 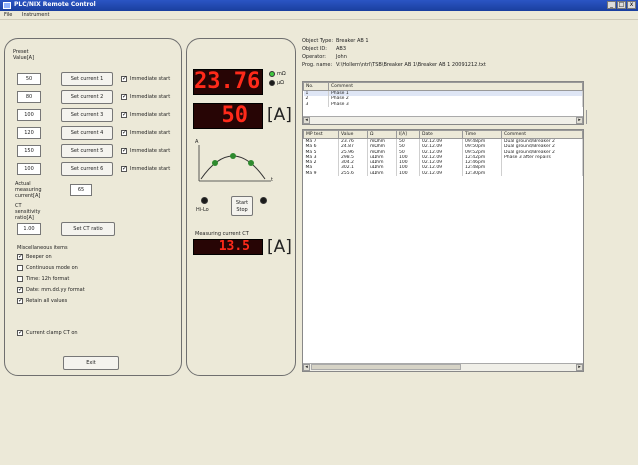 I want to click on results-cell: 02.12.09, so click(x=441, y=173).